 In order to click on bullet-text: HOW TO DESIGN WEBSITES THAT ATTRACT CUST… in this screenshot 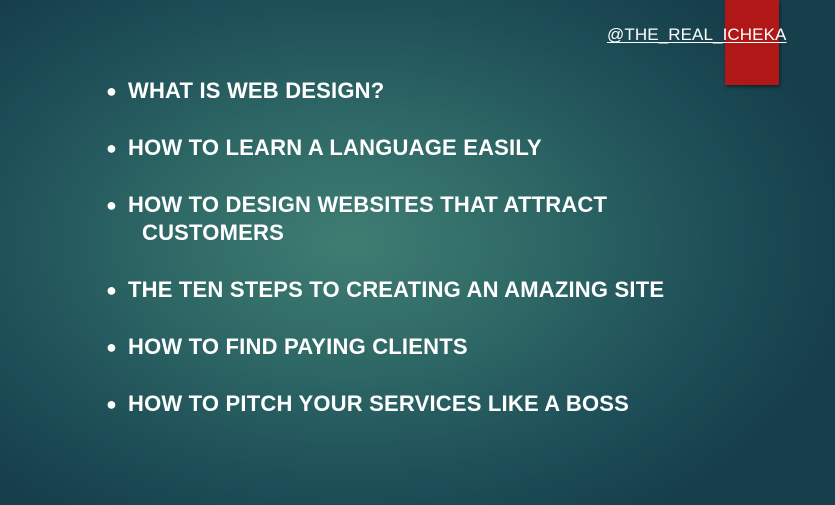, I will do `click(408, 219)`.